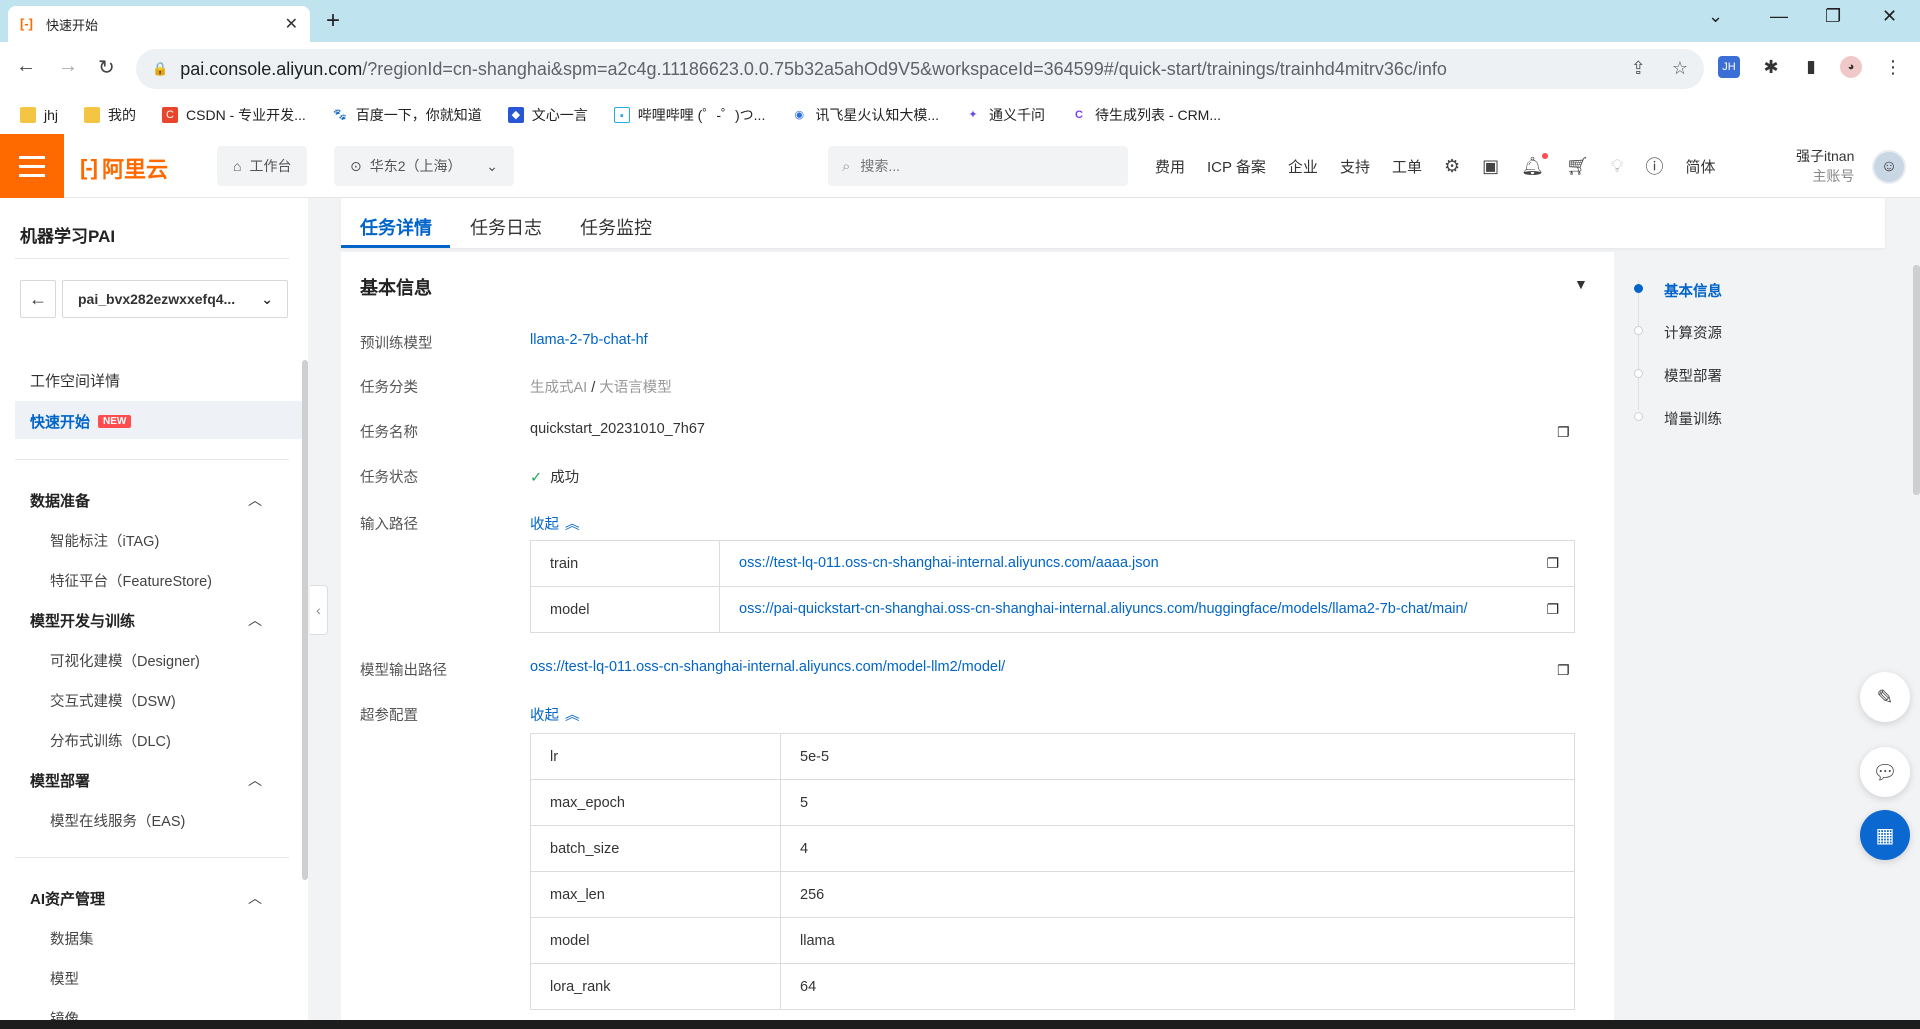 Image resolution: width=1920 pixels, height=1029 pixels. Describe the element at coordinates (319, 610) in the screenshot. I see `sidebar-collapse-handle: ‹` at that location.